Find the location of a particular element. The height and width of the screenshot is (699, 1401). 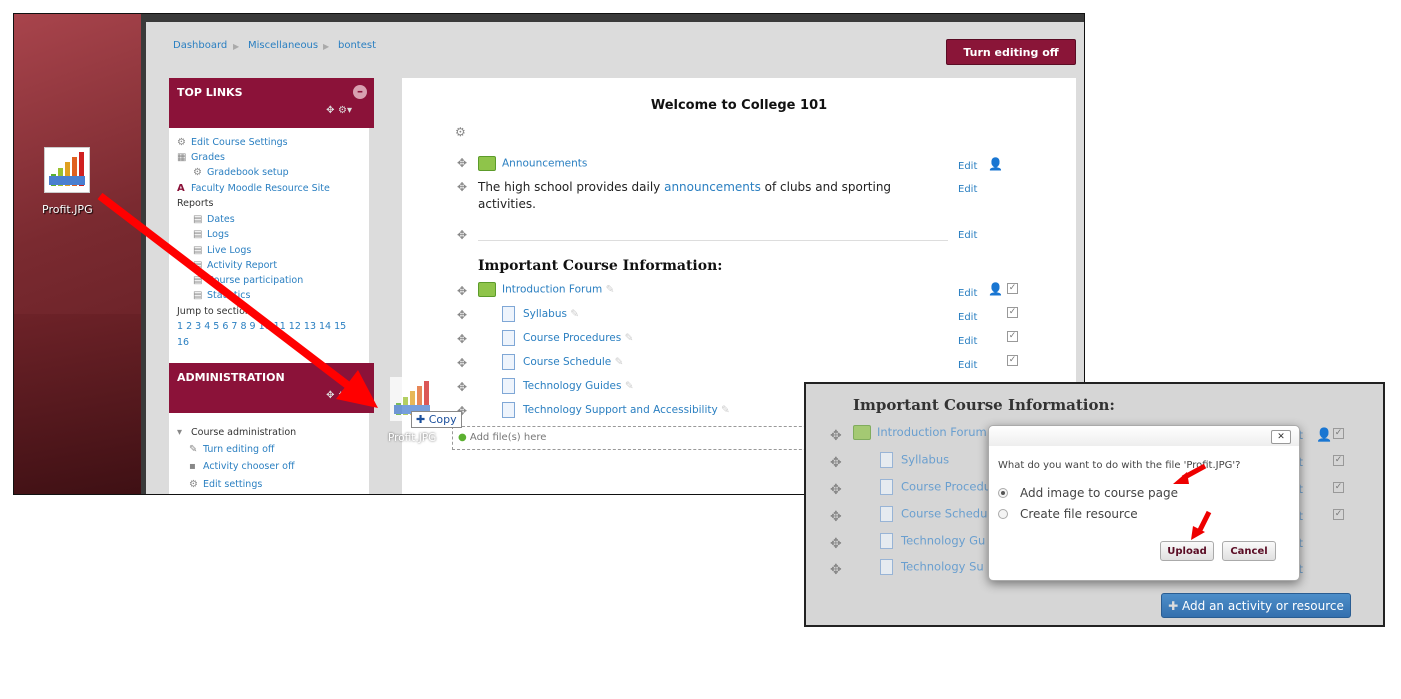

link-live-logs: Live Logs is located at coordinates (229, 250).